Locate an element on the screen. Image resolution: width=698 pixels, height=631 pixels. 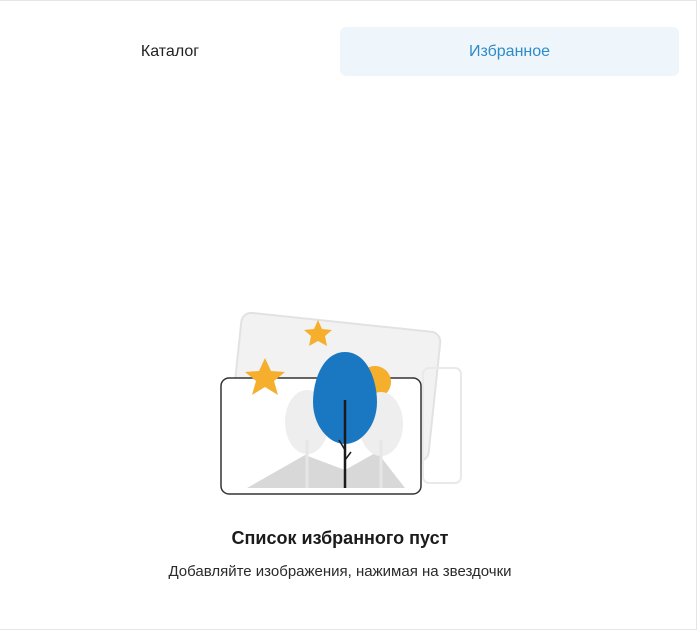
empty-favorites-illustration is located at coordinates (341, 403).